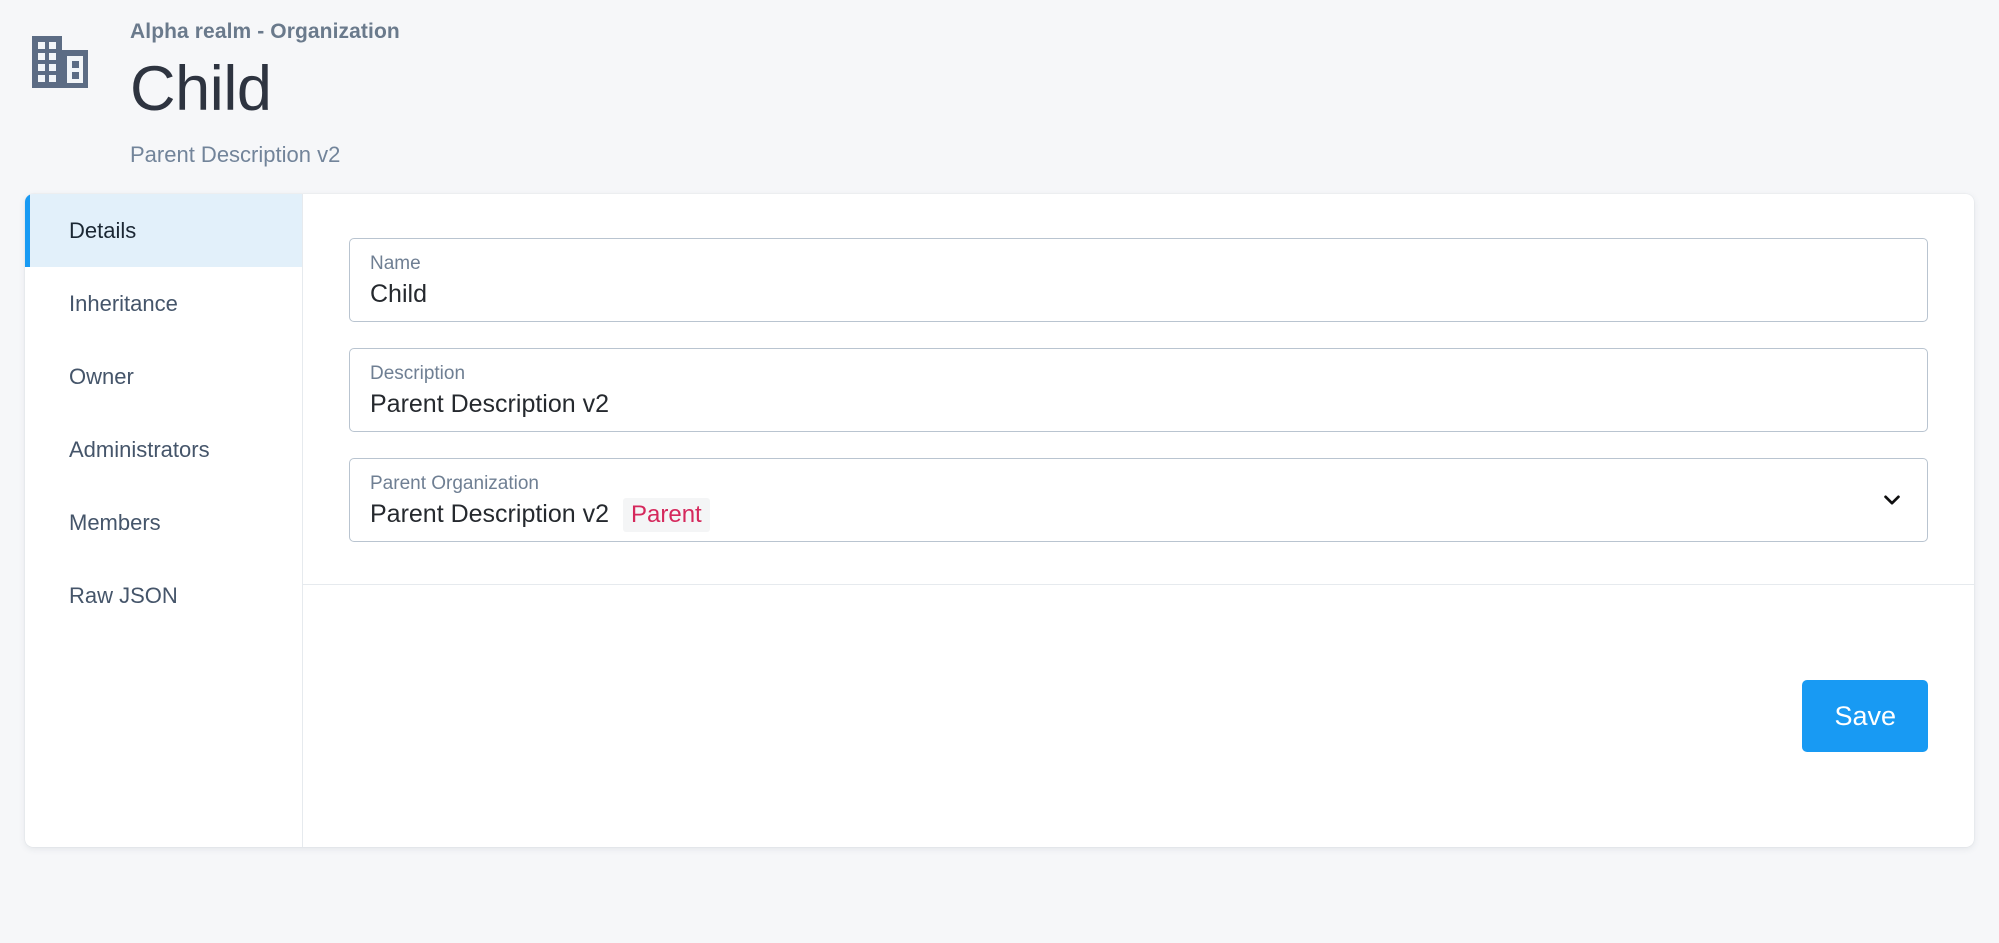  What do you see at coordinates (398, 294) in the screenshot?
I see `name-field-value: Child` at bounding box center [398, 294].